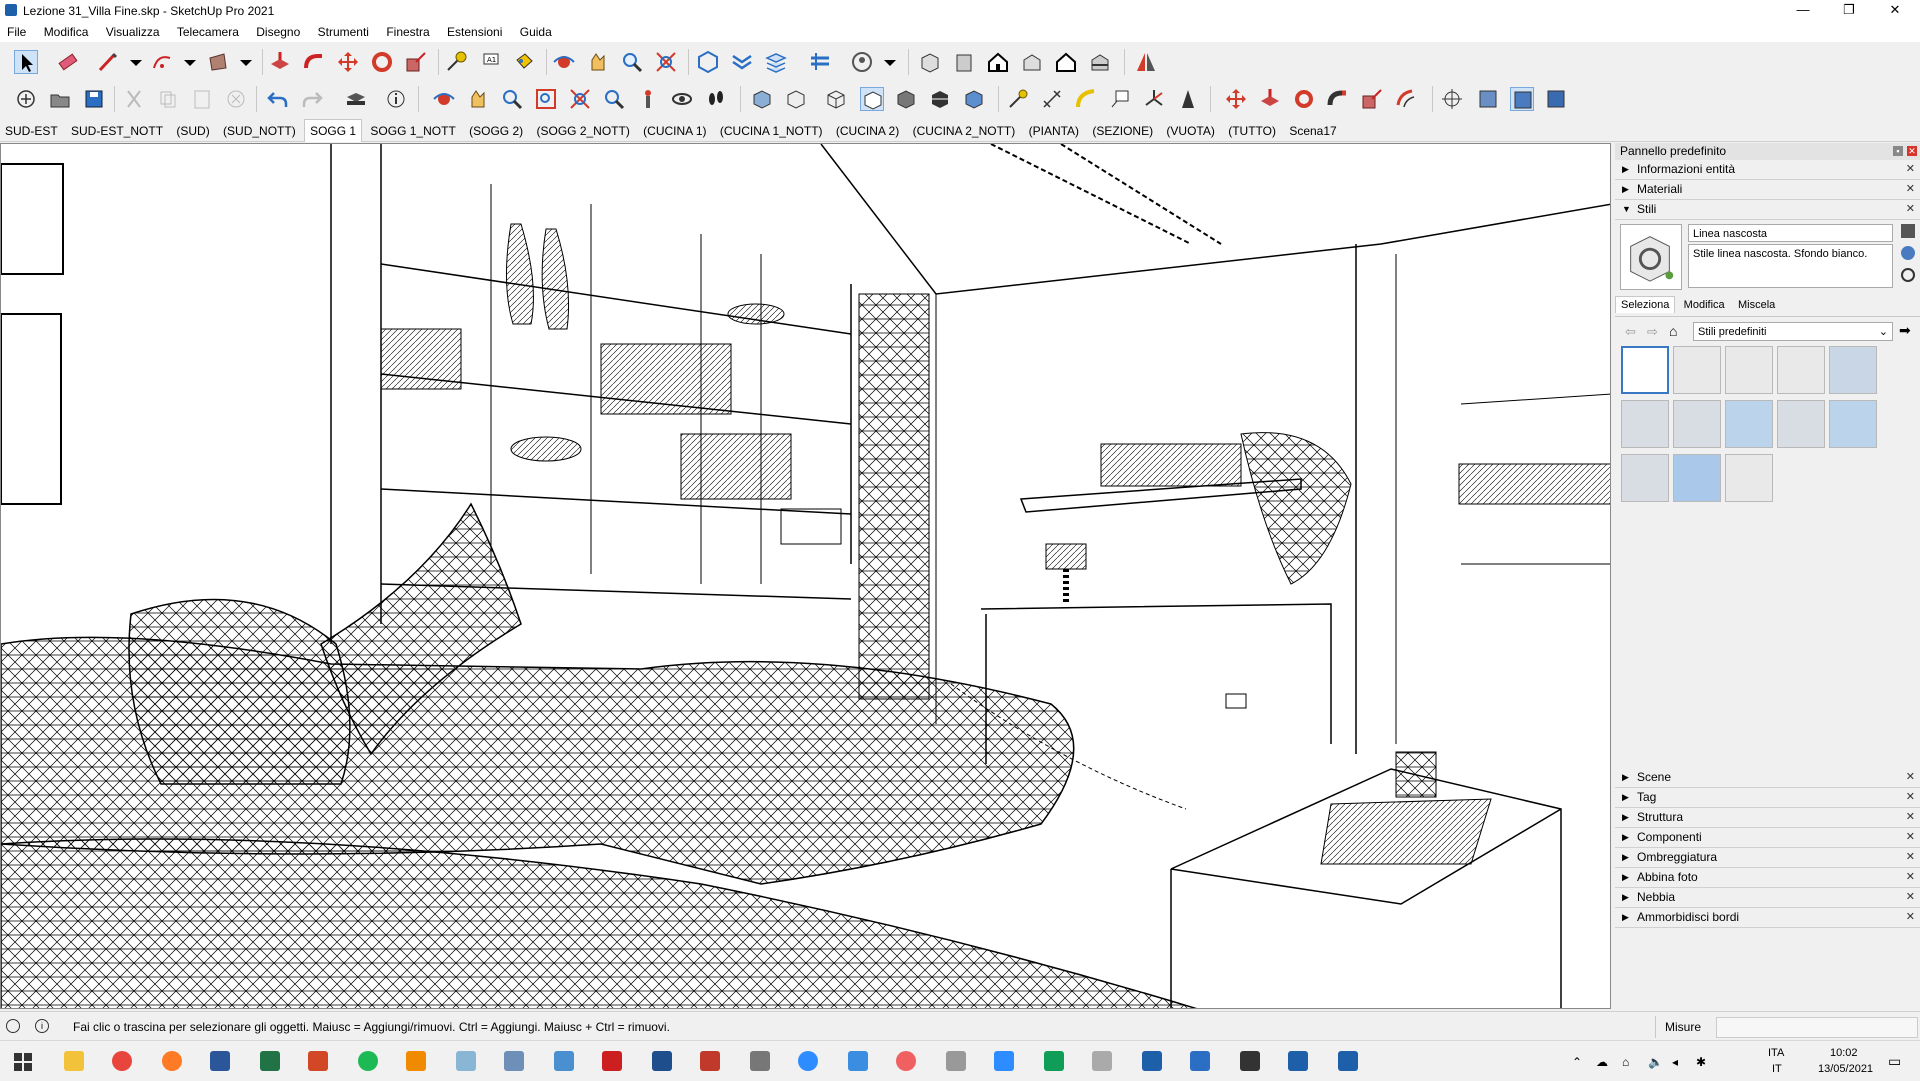 The width and height of the screenshot is (1920, 1081). What do you see at coordinates (1844, 1053) in the screenshot?
I see `clock-time: 10:02` at bounding box center [1844, 1053].